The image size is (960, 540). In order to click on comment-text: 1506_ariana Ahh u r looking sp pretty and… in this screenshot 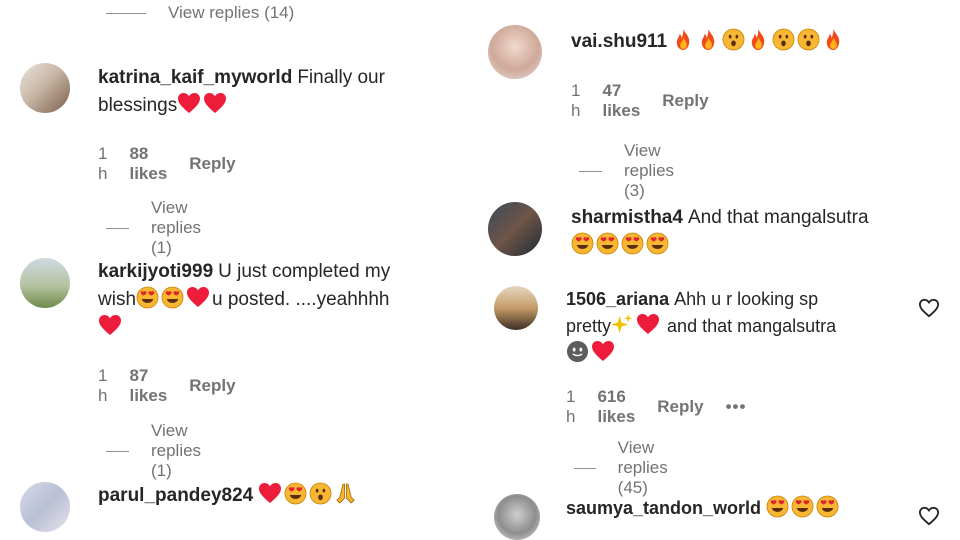, I will do `click(736, 326)`.